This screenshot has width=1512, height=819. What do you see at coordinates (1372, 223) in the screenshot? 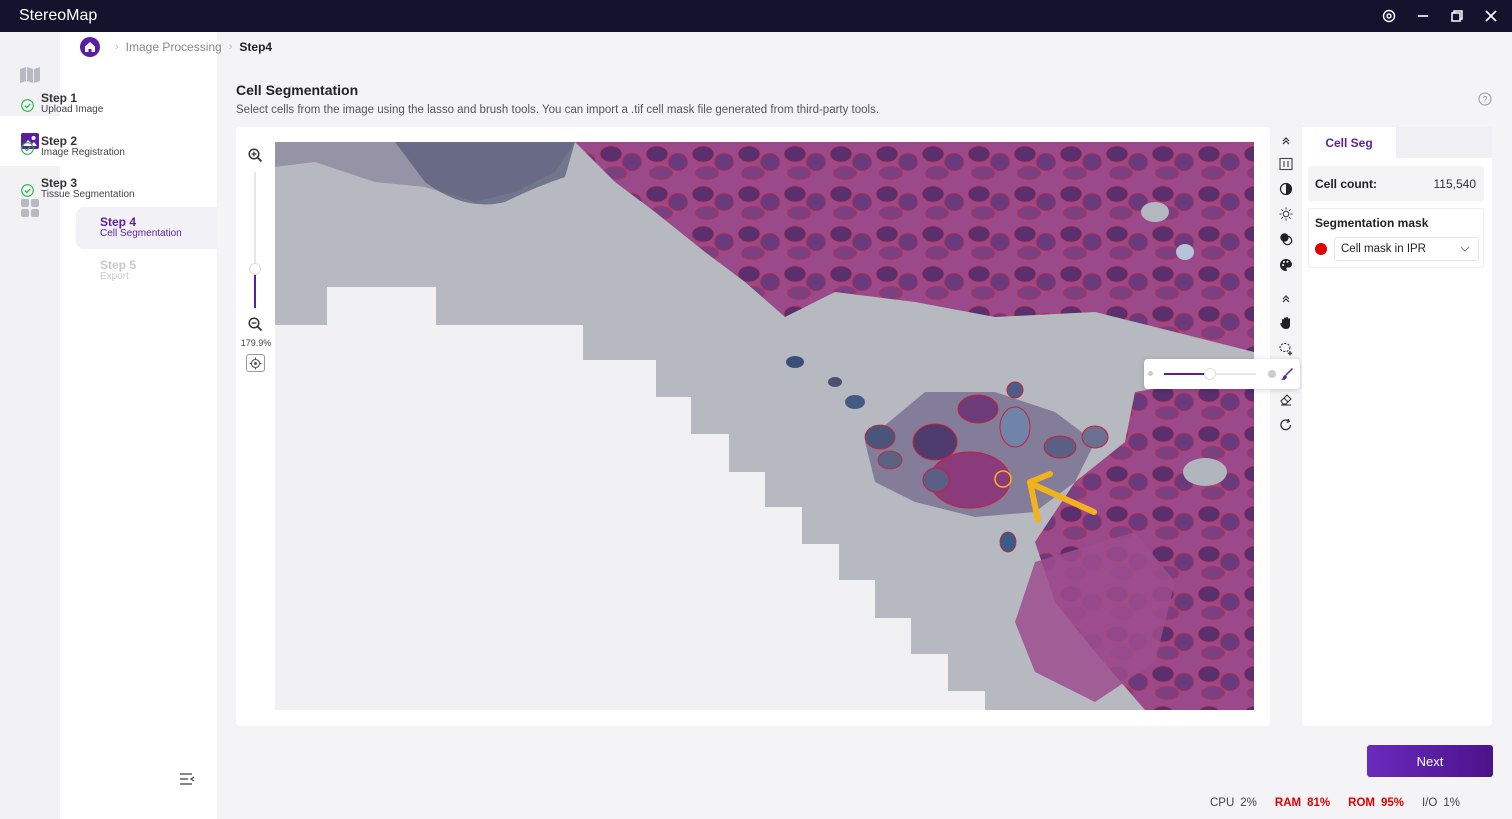
I see `segmentation-mask-title: Segmentation mask` at bounding box center [1372, 223].